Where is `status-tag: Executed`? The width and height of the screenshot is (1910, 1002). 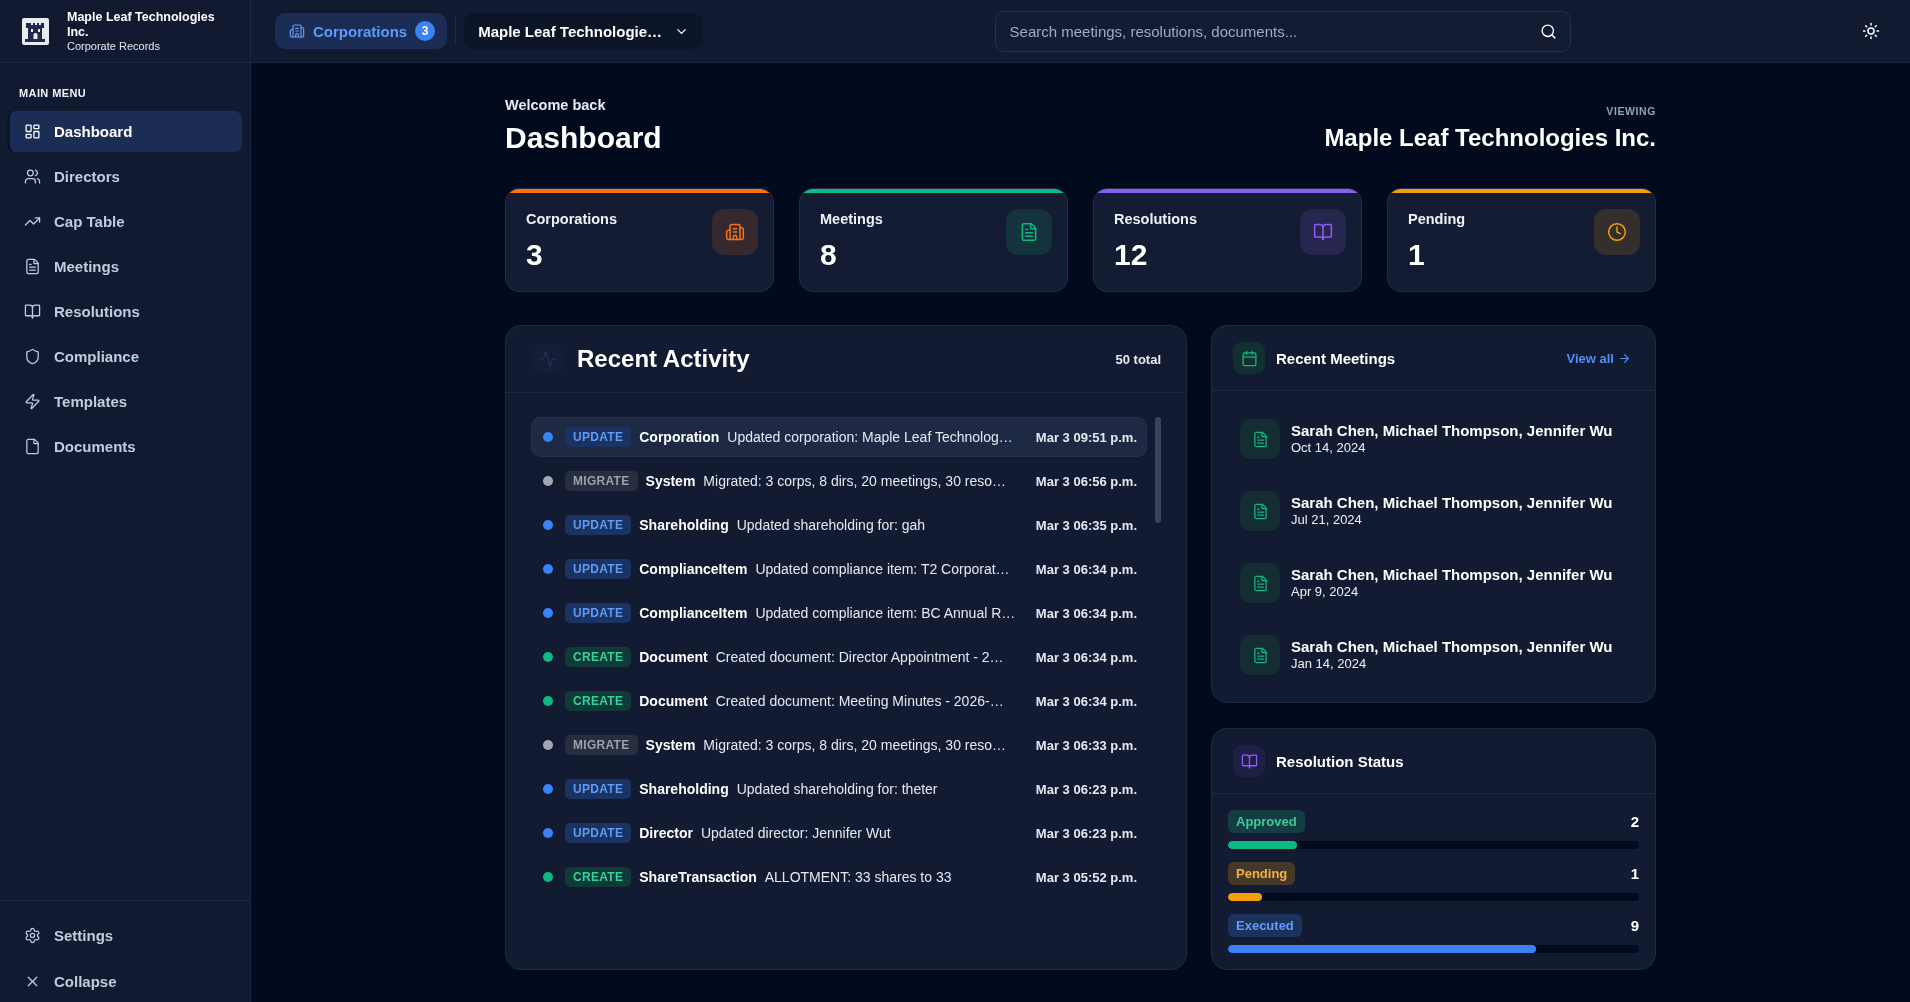
status-tag: Executed is located at coordinates (1265, 925).